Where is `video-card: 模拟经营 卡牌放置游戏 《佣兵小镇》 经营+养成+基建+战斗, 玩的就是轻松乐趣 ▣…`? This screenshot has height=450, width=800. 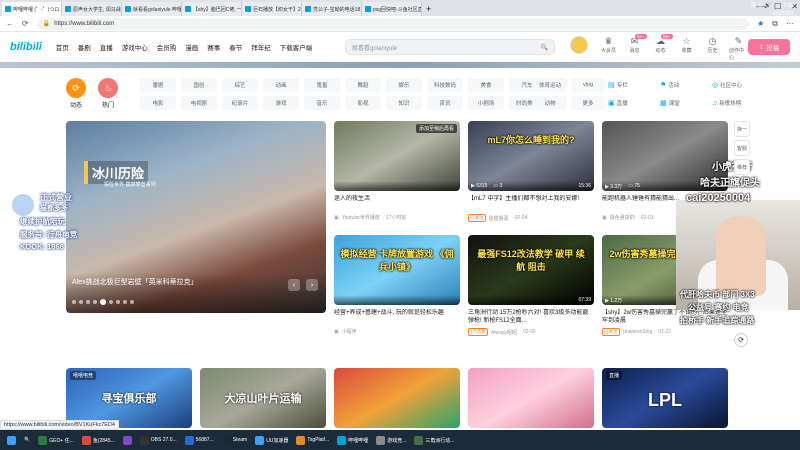 video-card: 模拟经营 卡牌放置游戏 《佣兵小镇》 经营+养成+基建+战斗, 玩的就是轻松乐趣 ▣… is located at coordinates (397, 285).